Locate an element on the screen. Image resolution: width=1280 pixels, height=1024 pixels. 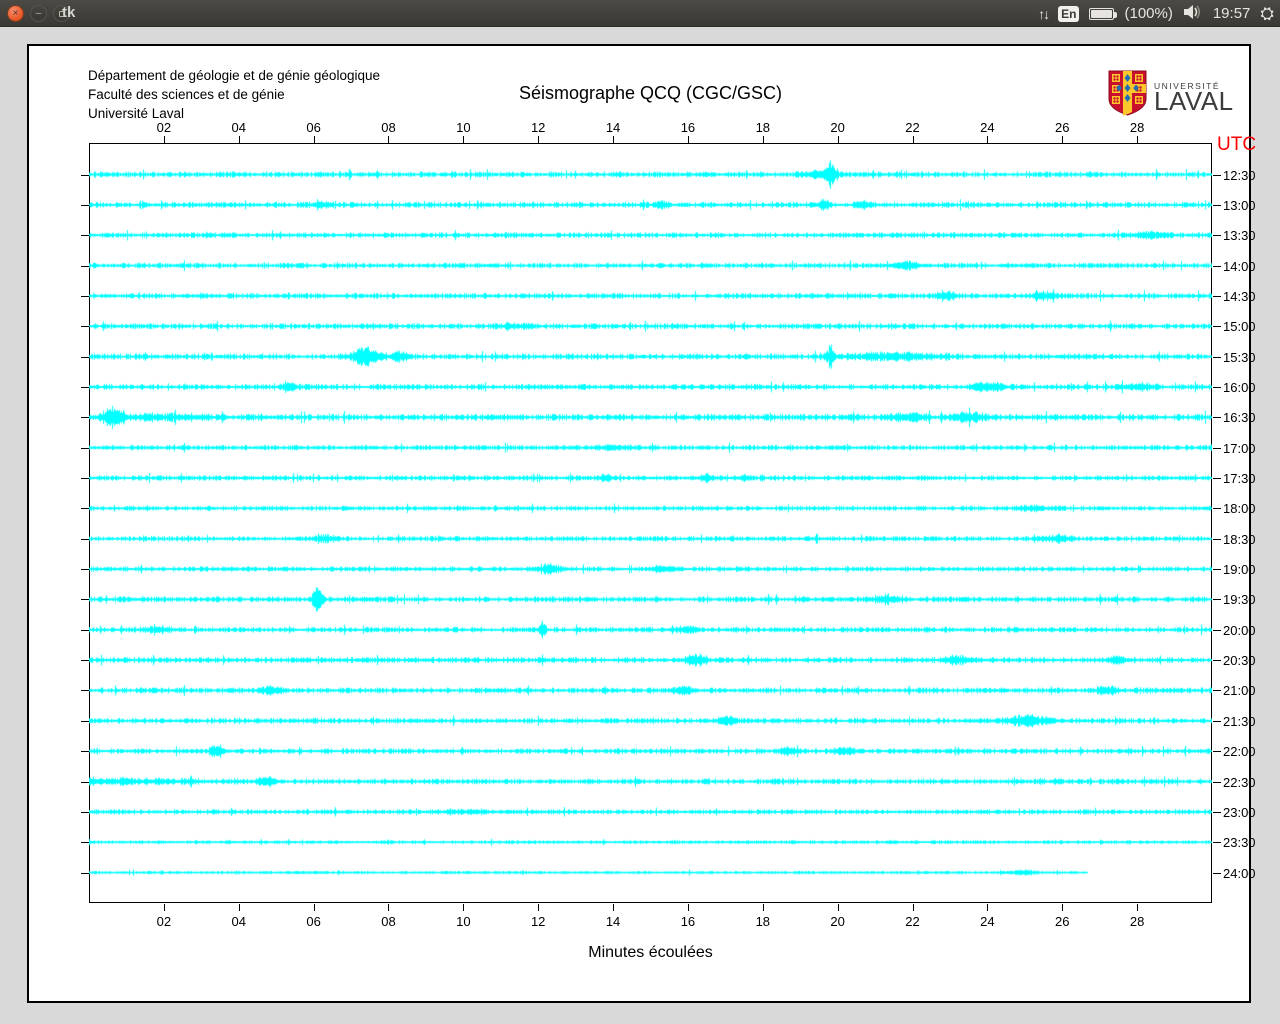
battery-percent-label: (100%) is located at coordinates (1148, 13).